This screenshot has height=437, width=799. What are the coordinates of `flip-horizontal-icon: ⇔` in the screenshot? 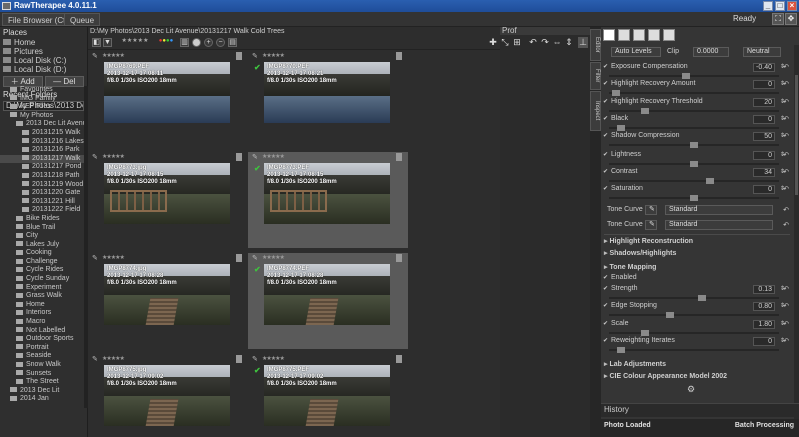 It's located at (557, 42).